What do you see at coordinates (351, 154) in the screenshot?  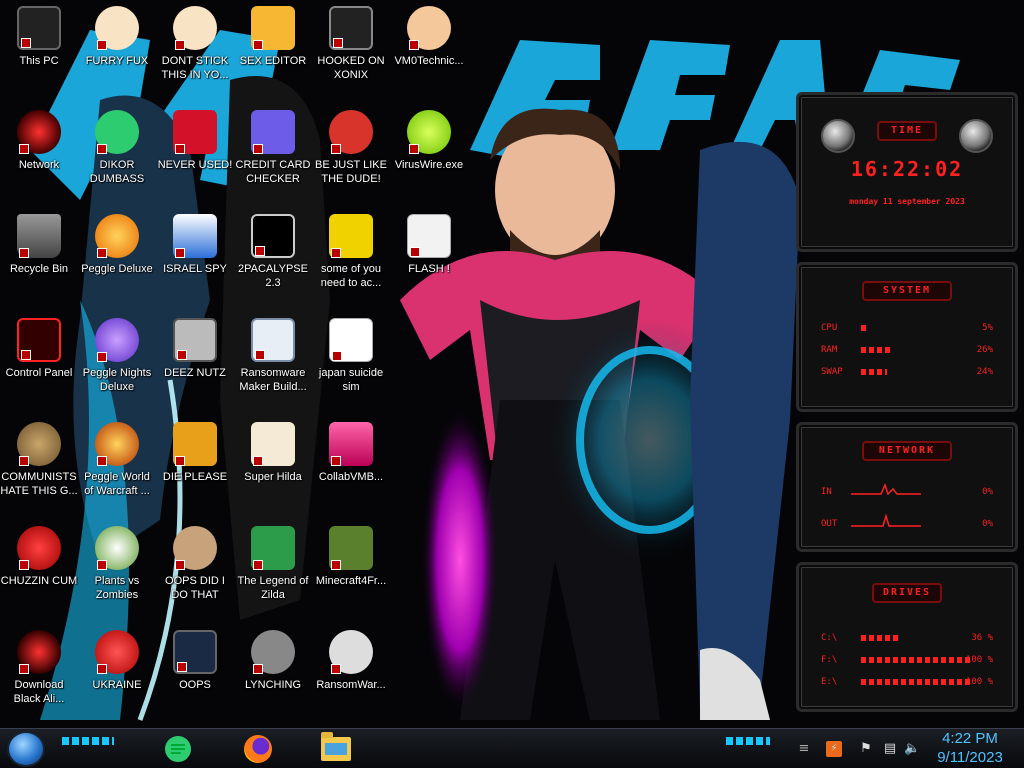 I see `desktop-icon: BE JUST LIKE THE DUDE!` at bounding box center [351, 154].